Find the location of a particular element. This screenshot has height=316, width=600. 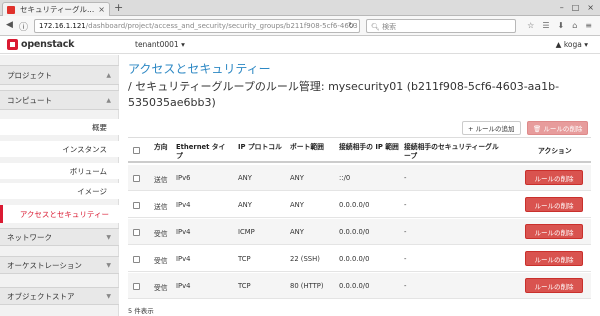

browser-icons: ☆ ☰ ⬇ ⌂ ≡ is located at coordinates (559, 25).